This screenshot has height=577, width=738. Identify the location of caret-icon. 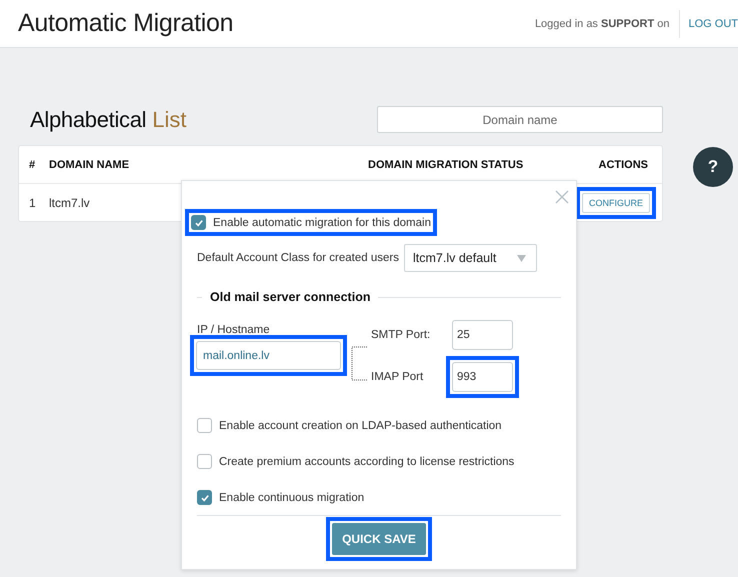
(521, 258).